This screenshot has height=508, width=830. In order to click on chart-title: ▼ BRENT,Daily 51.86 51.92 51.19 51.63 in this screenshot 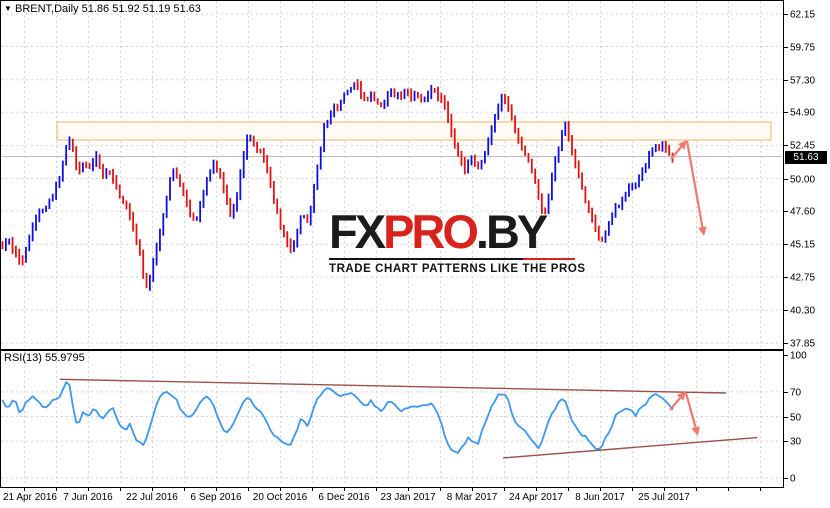, I will do `click(102, 9)`.